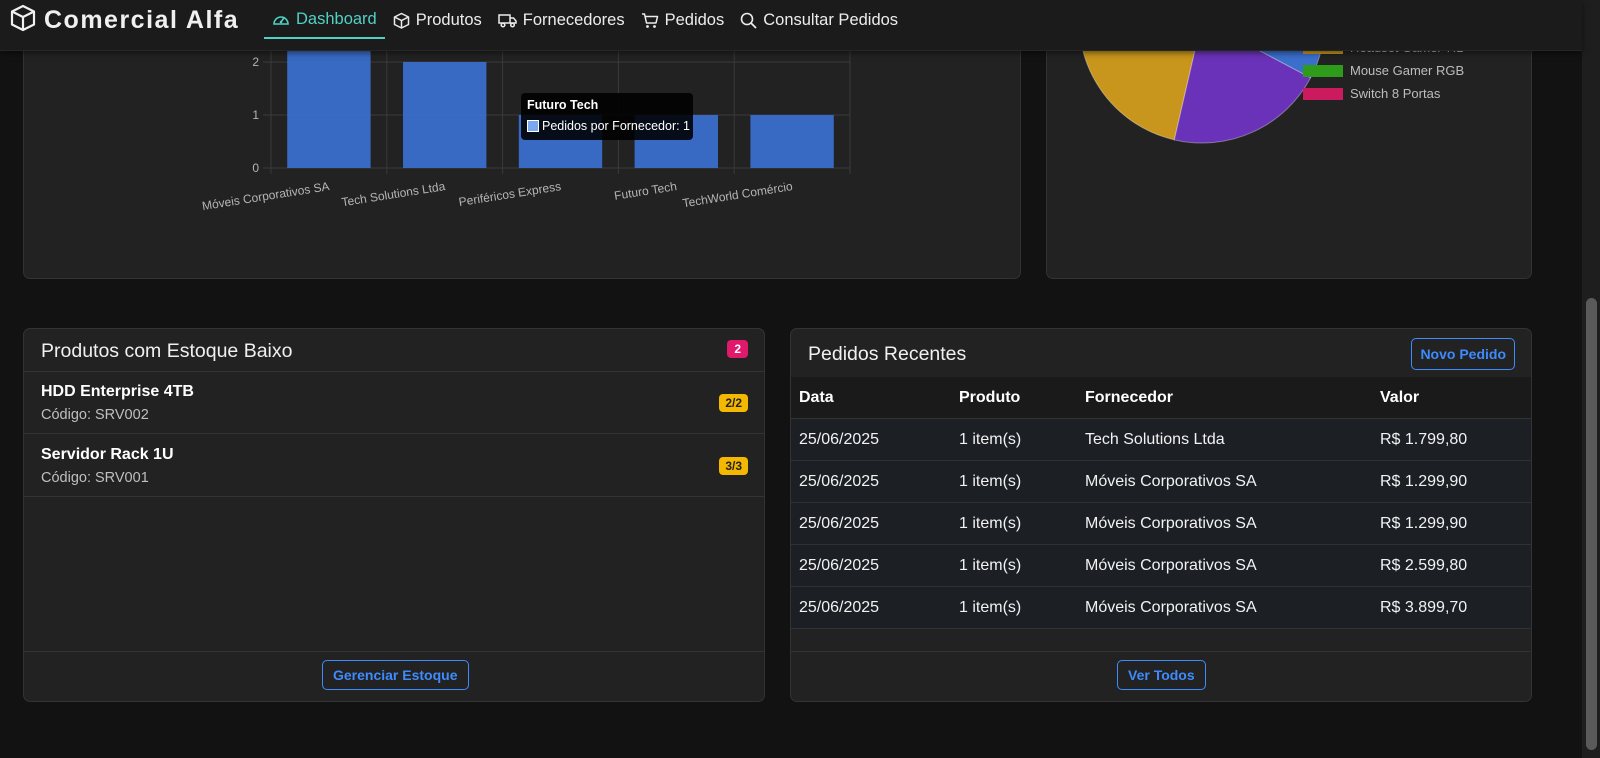 This screenshot has height=758, width=1600. What do you see at coordinates (887, 354) in the screenshot?
I see `recent-orders-title: Pedidos Recentes` at bounding box center [887, 354].